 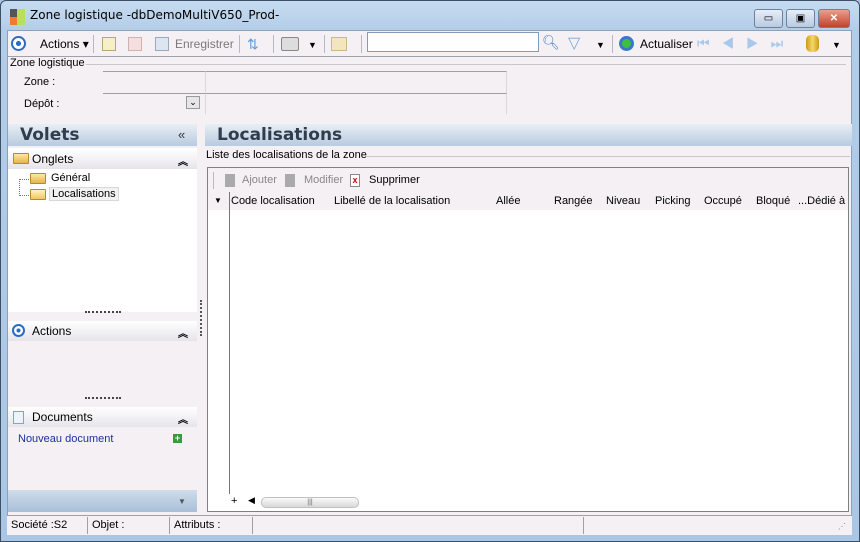 What do you see at coordinates (18, 330) in the screenshot?
I see `actions-icon` at bounding box center [18, 330].